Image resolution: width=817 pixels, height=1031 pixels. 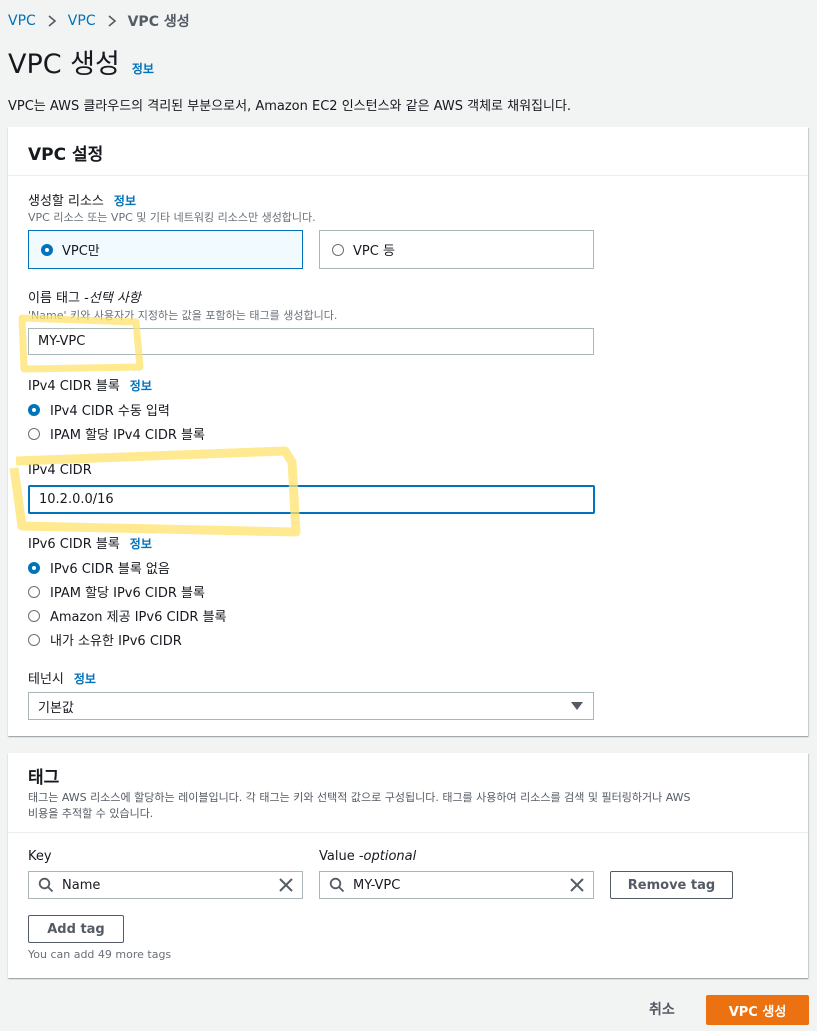 I want to click on breadcrumb-link-vpc: VPC, so click(x=22, y=21).